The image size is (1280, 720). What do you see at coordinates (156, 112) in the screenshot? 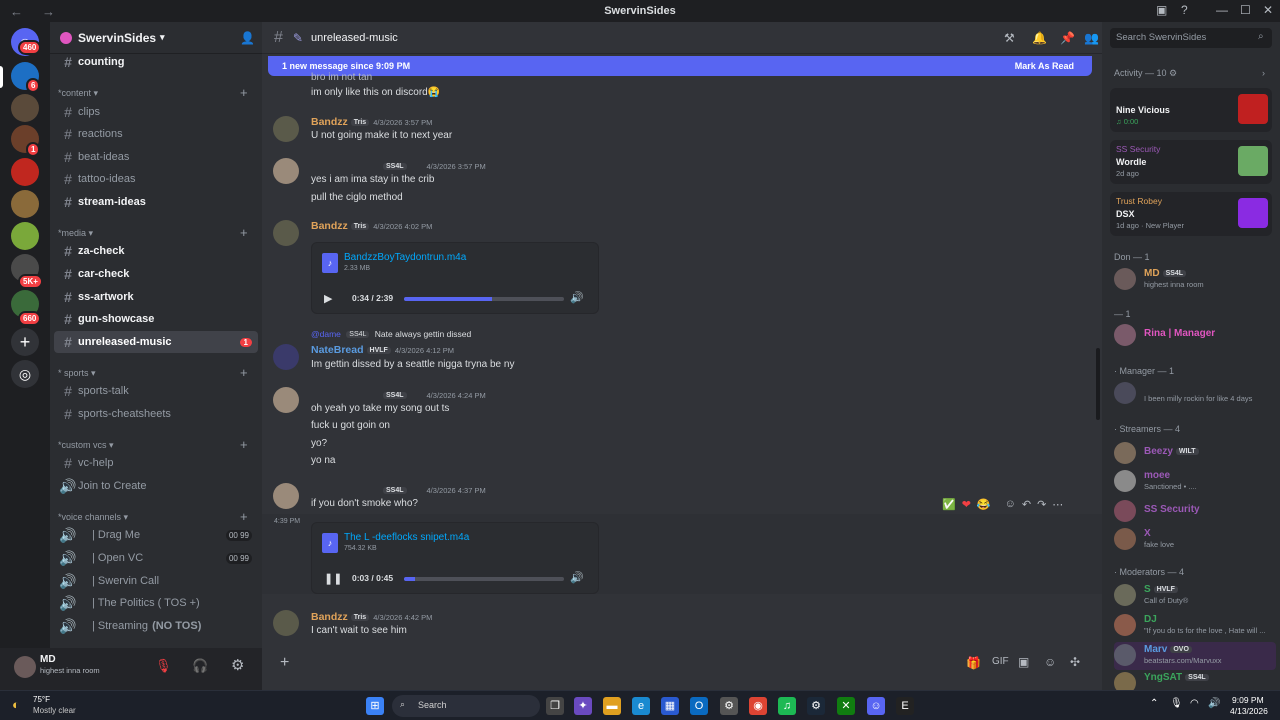
I see `channel-clips: # clips` at bounding box center [156, 112].